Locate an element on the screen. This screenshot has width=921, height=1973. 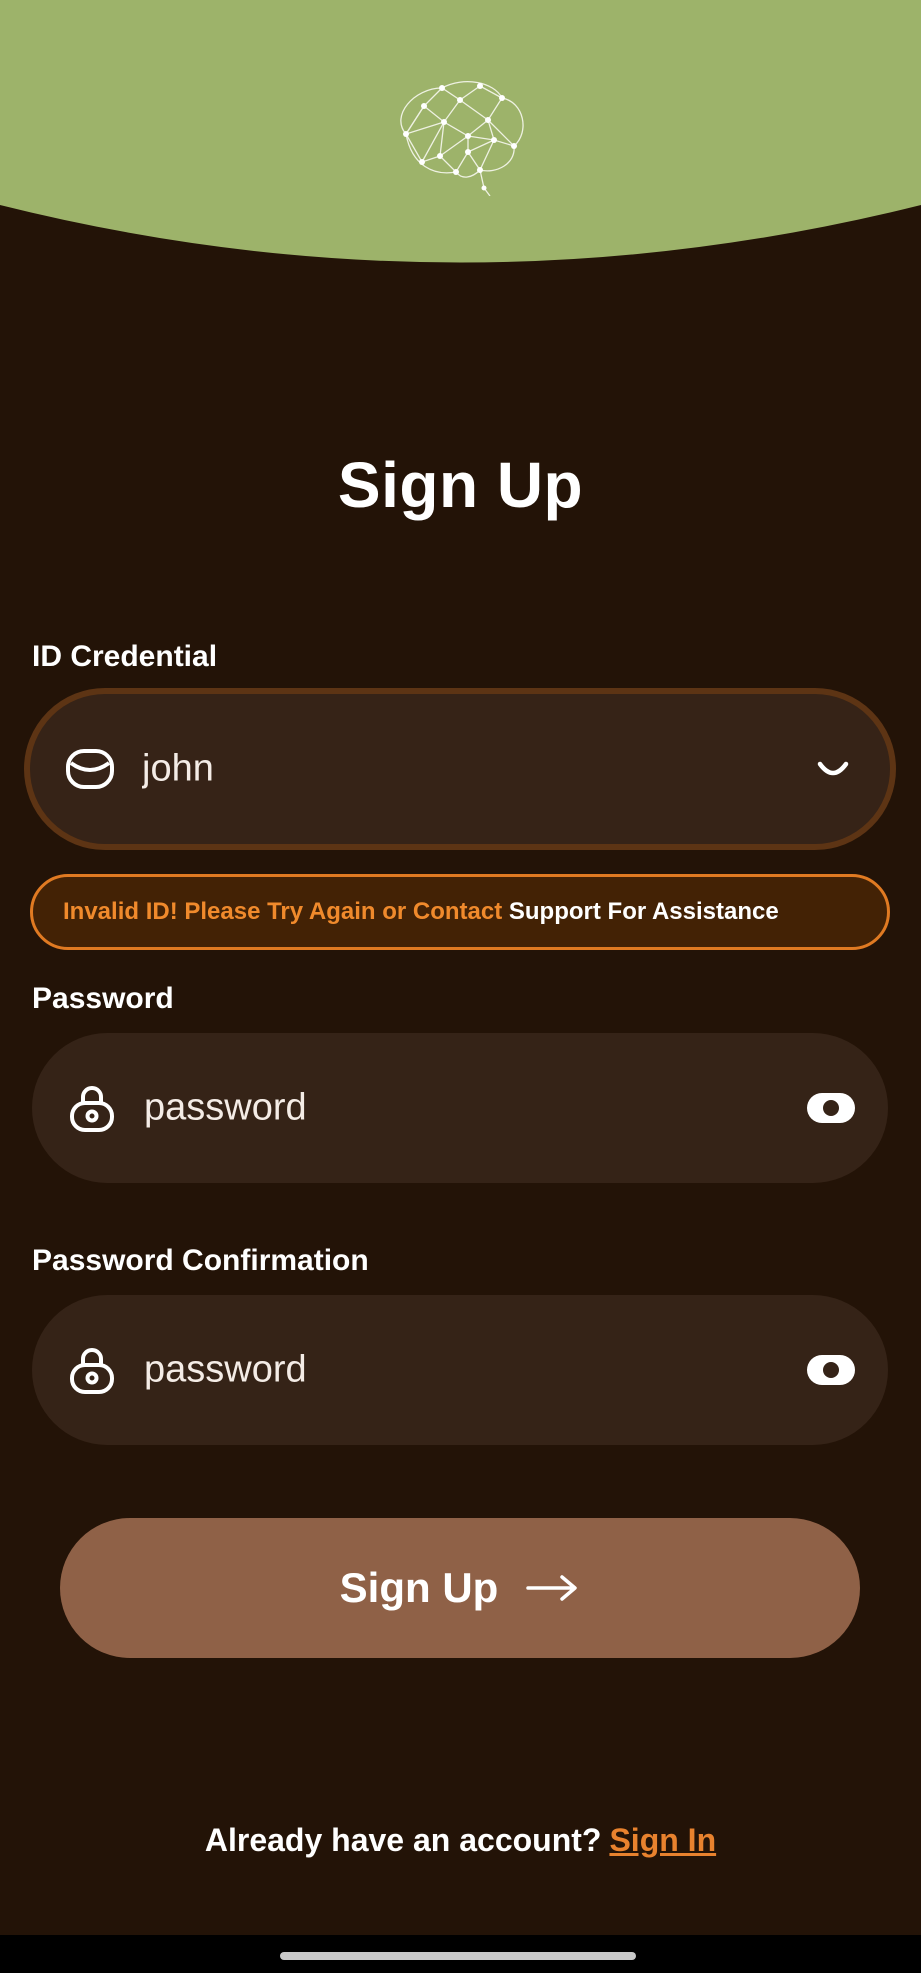
id-credential-label: ID Credential is located at coordinates (125, 656).